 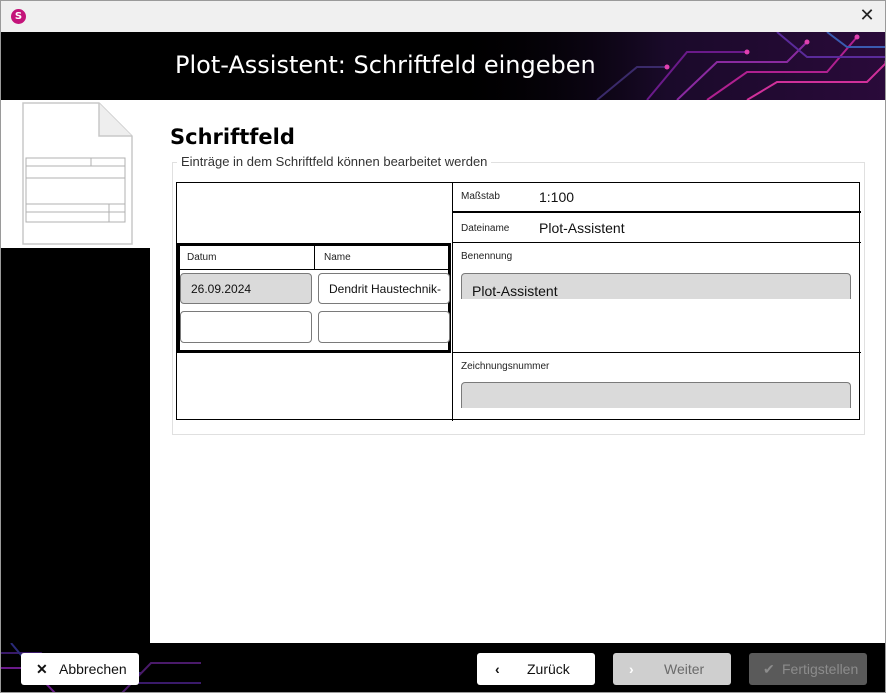 What do you see at coordinates (337, 257) in the screenshot?
I see `name-label: Name` at bounding box center [337, 257].